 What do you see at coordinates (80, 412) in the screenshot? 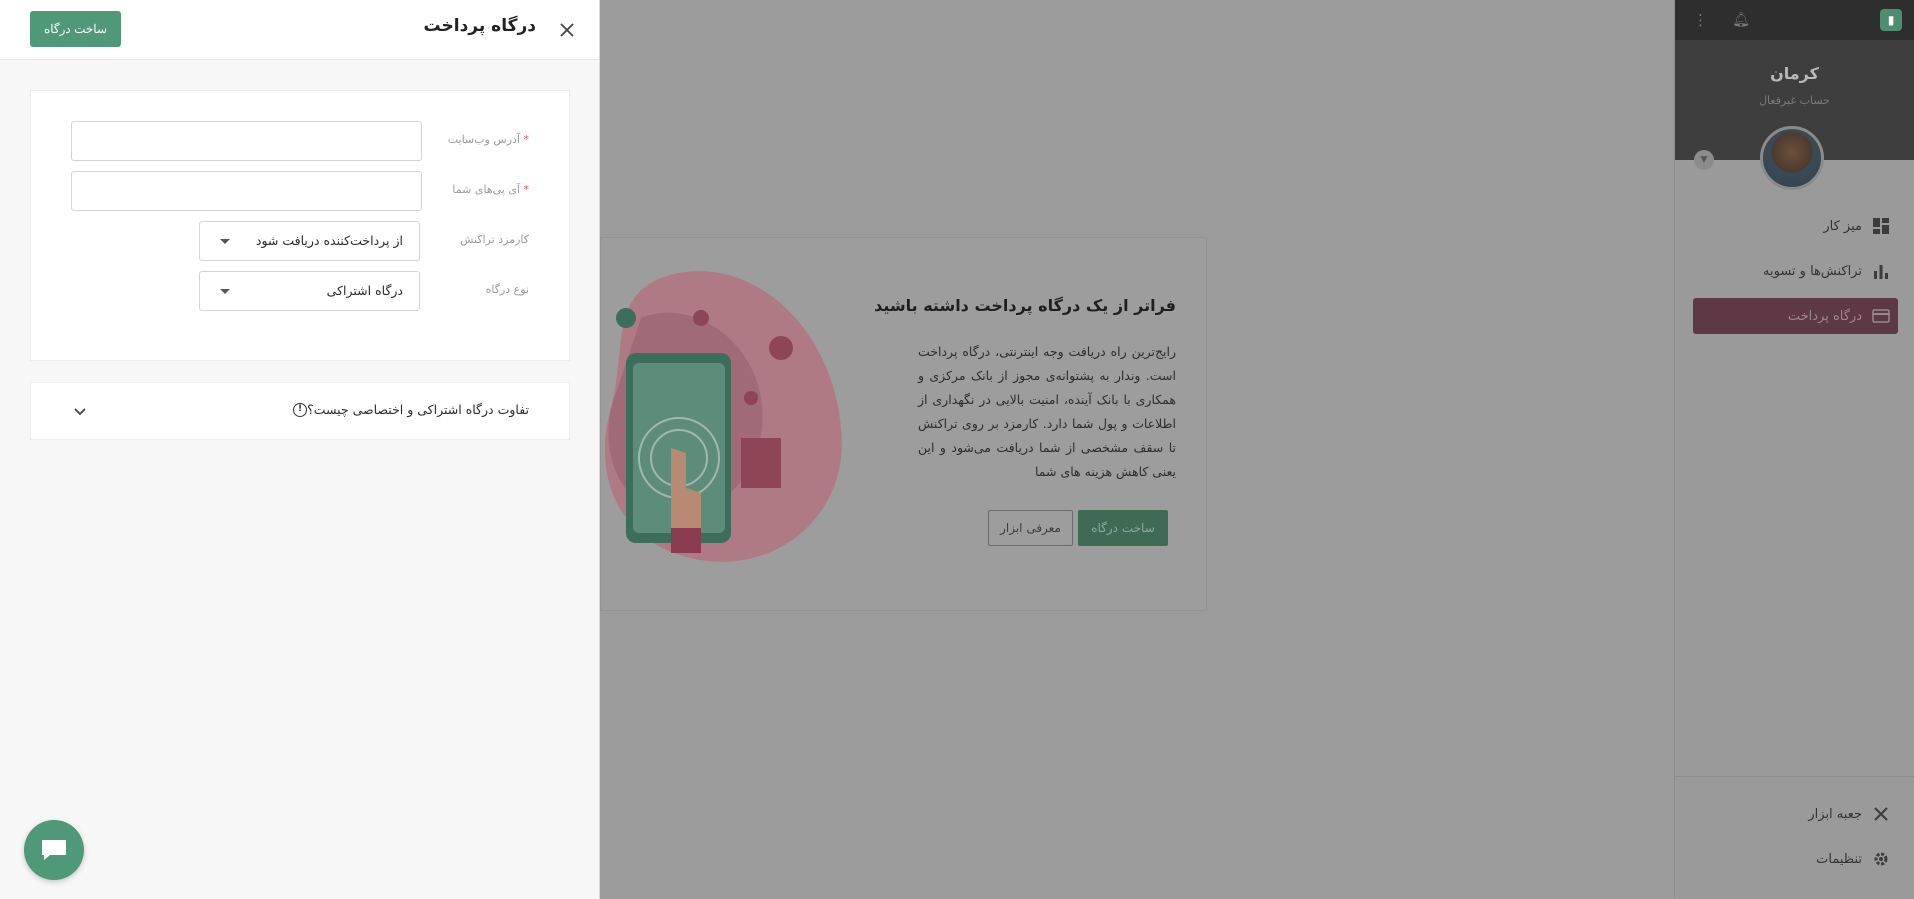
I see `chevron-down-icon` at bounding box center [80, 412].